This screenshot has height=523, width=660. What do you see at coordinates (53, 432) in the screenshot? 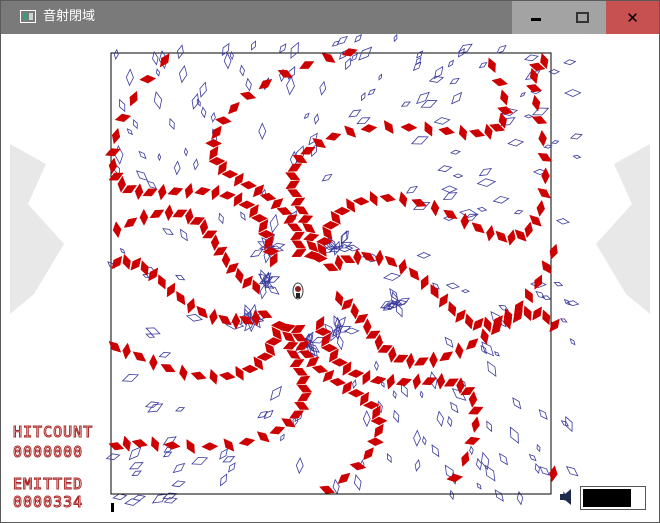
I see `hitcount-label: HITCOUNT` at bounding box center [53, 432].